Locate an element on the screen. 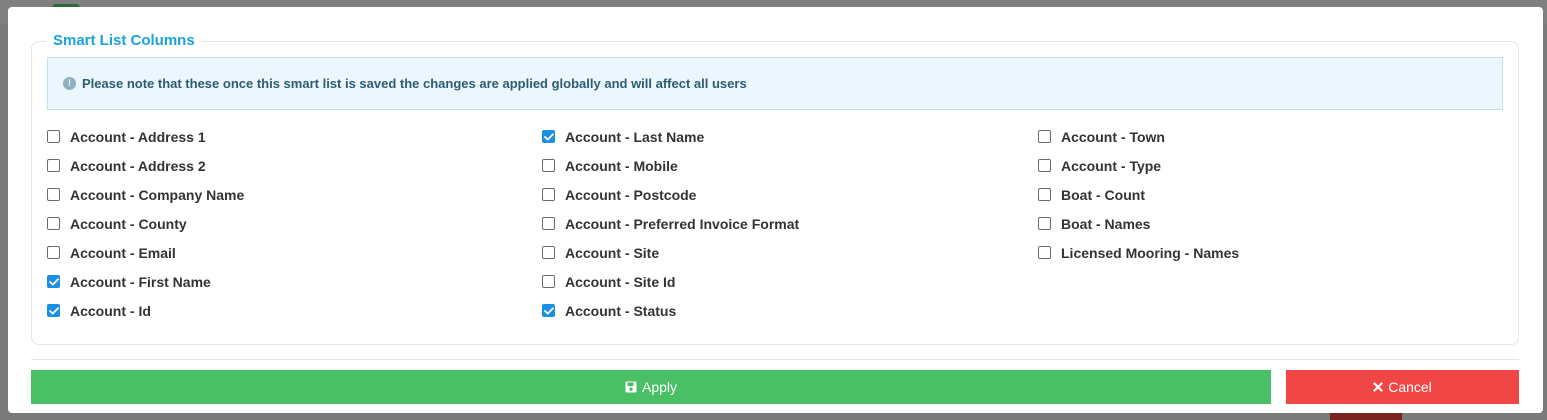 The height and width of the screenshot is (420, 1547). column-option: Account - Type is located at coordinates (1138, 165).